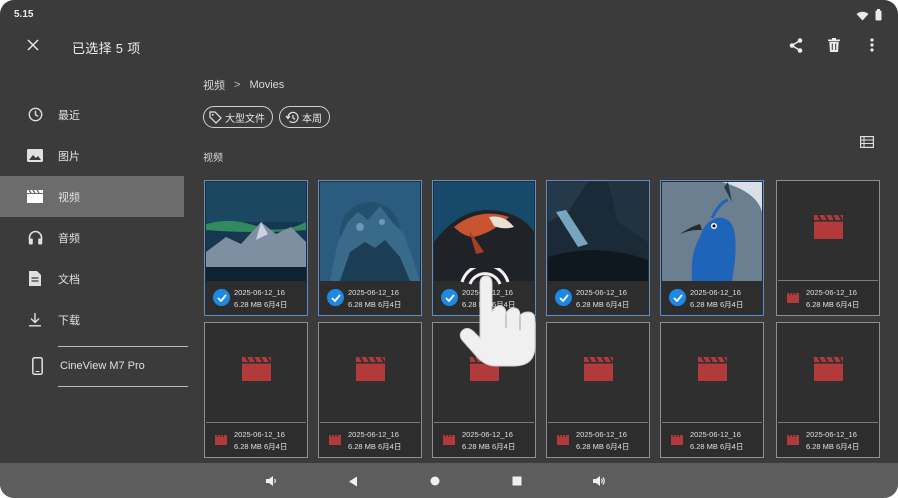  Describe the element at coordinates (93, 366) in the screenshot. I see `sidebar-item-device: CineView M7 Pro` at that location.